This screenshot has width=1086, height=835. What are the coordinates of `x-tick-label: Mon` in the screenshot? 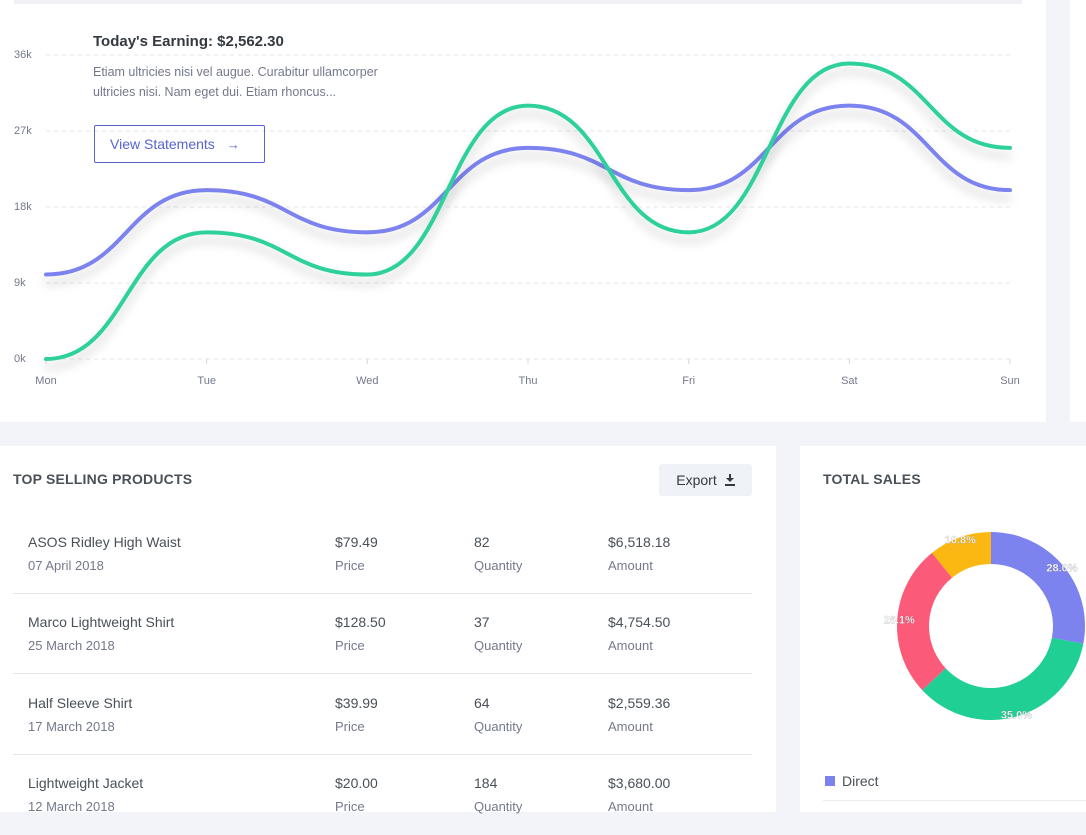 It's located at (45, 381).